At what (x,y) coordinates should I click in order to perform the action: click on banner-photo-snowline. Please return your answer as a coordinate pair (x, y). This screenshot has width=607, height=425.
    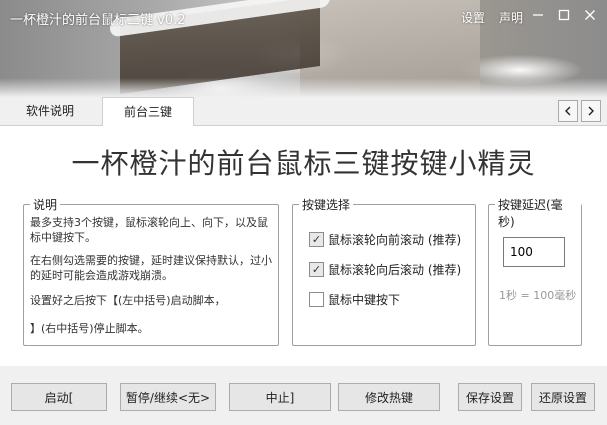
    Looking at the image, I should click on (303, 87).